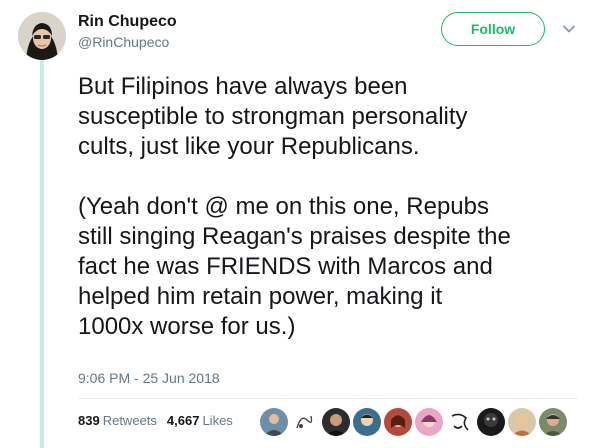  Describe the element at coordinates (149, 378) in the screenshot. I see `timestamp: 9:06 PM - 25 Jun 2018` at that location.